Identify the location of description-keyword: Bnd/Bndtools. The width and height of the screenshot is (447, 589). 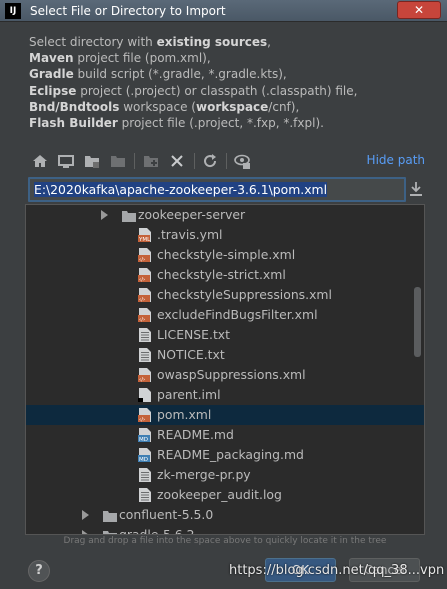
(74, 106).